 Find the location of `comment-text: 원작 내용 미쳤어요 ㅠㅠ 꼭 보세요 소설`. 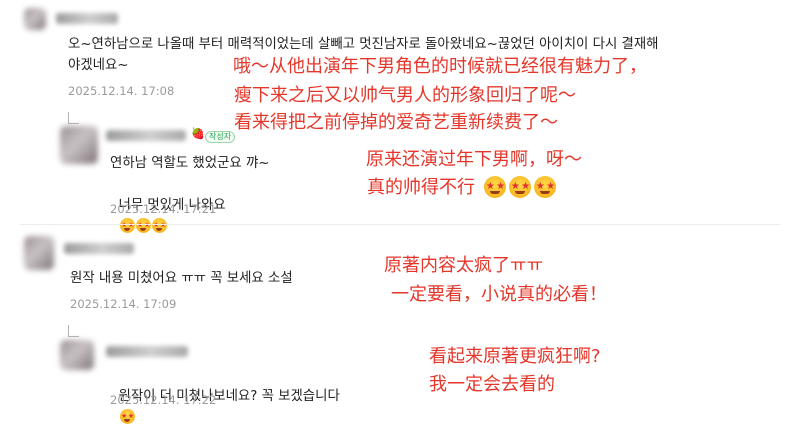

comment-text: 원작 내용 미쳤어요 ㅠㅠ 꼭 보세요 소설 is located at coordinates (181, 278).